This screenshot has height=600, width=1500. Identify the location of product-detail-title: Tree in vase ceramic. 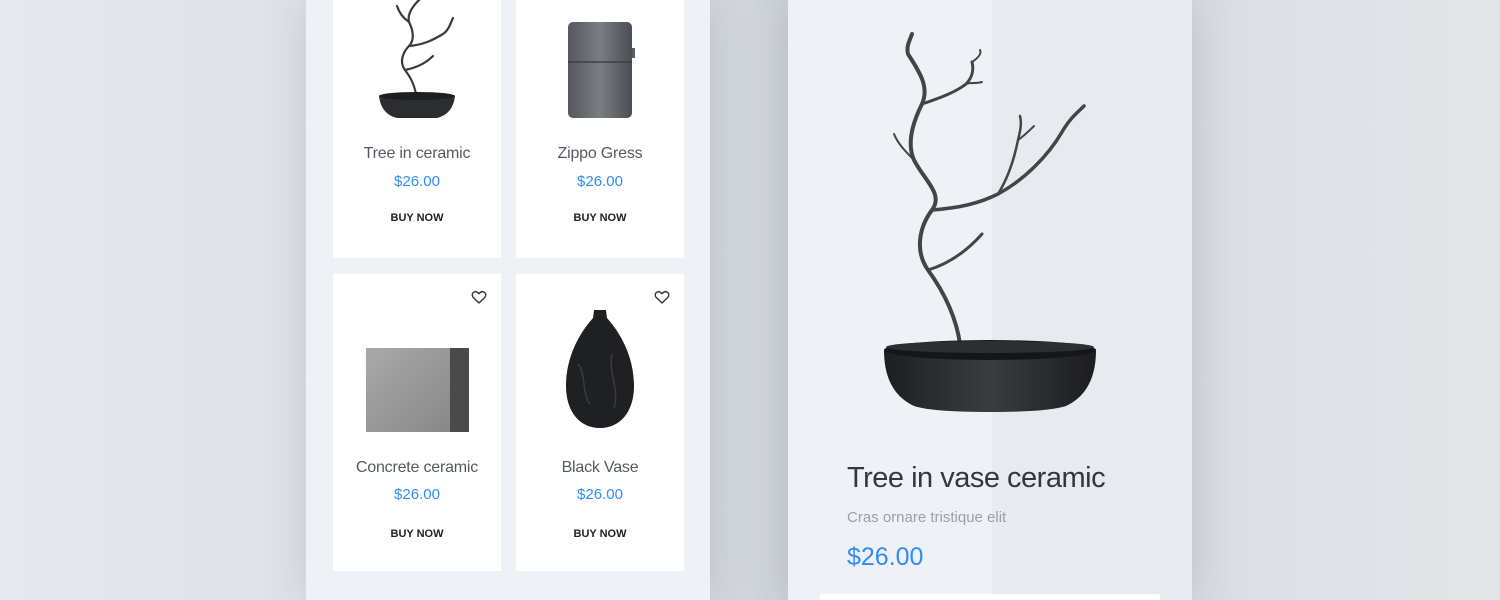
(976, 478).